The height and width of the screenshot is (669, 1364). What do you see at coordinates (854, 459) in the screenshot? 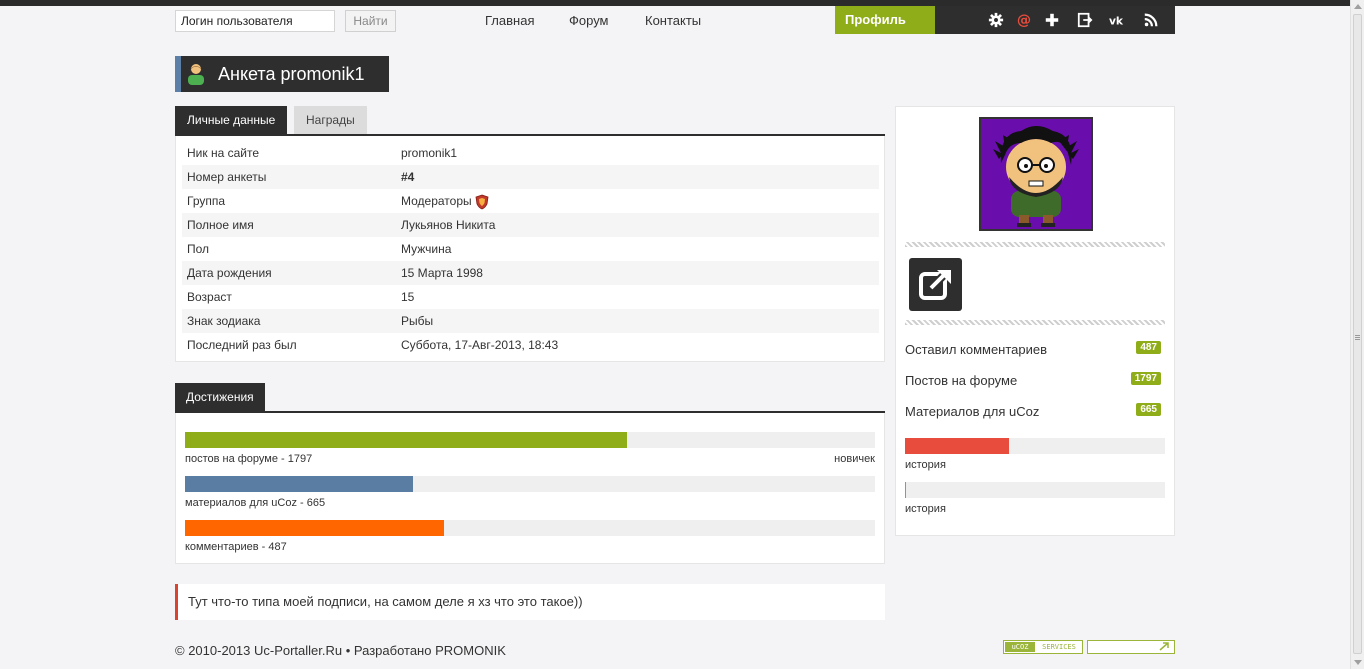
I see `progress-rank: новичек` at bounding box center [854, 459].